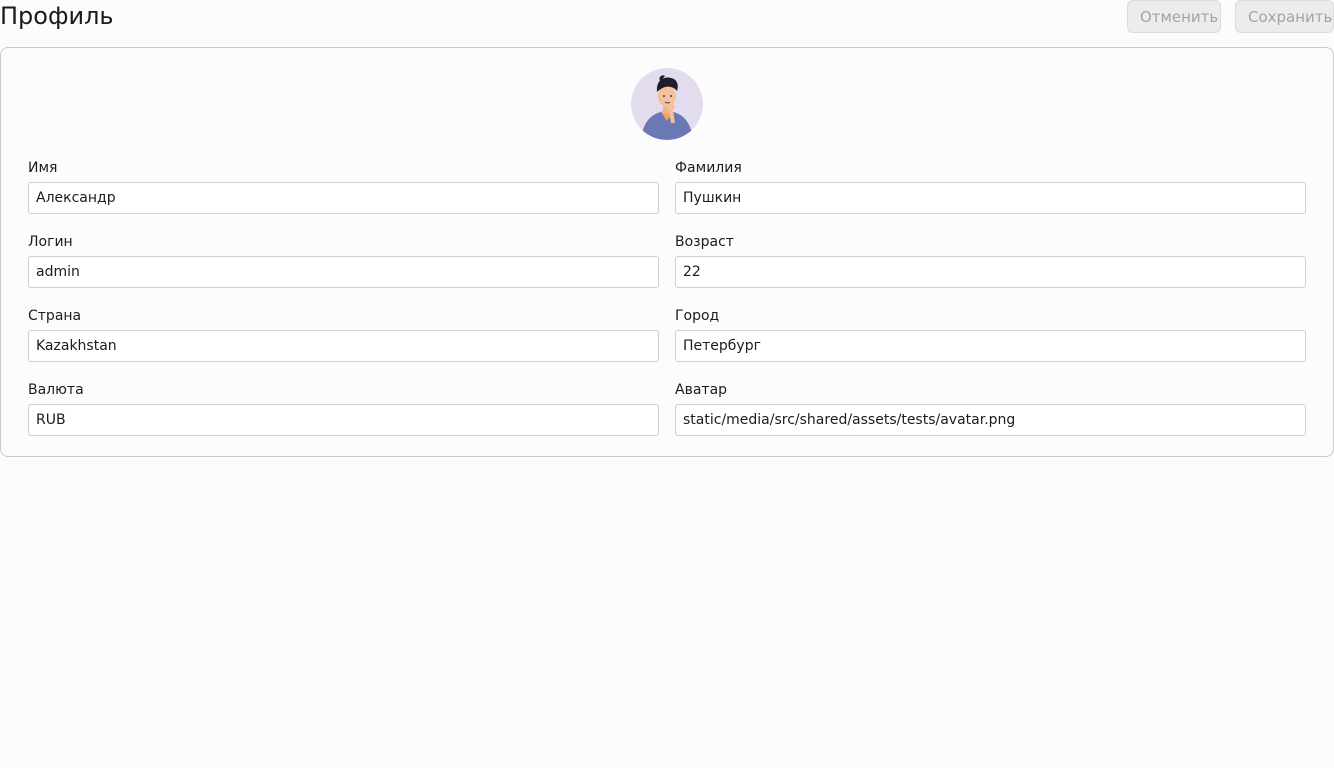  Describe the element at coordinates (50, 242) in the screenshot. I see `username-label: Логин` at that location.